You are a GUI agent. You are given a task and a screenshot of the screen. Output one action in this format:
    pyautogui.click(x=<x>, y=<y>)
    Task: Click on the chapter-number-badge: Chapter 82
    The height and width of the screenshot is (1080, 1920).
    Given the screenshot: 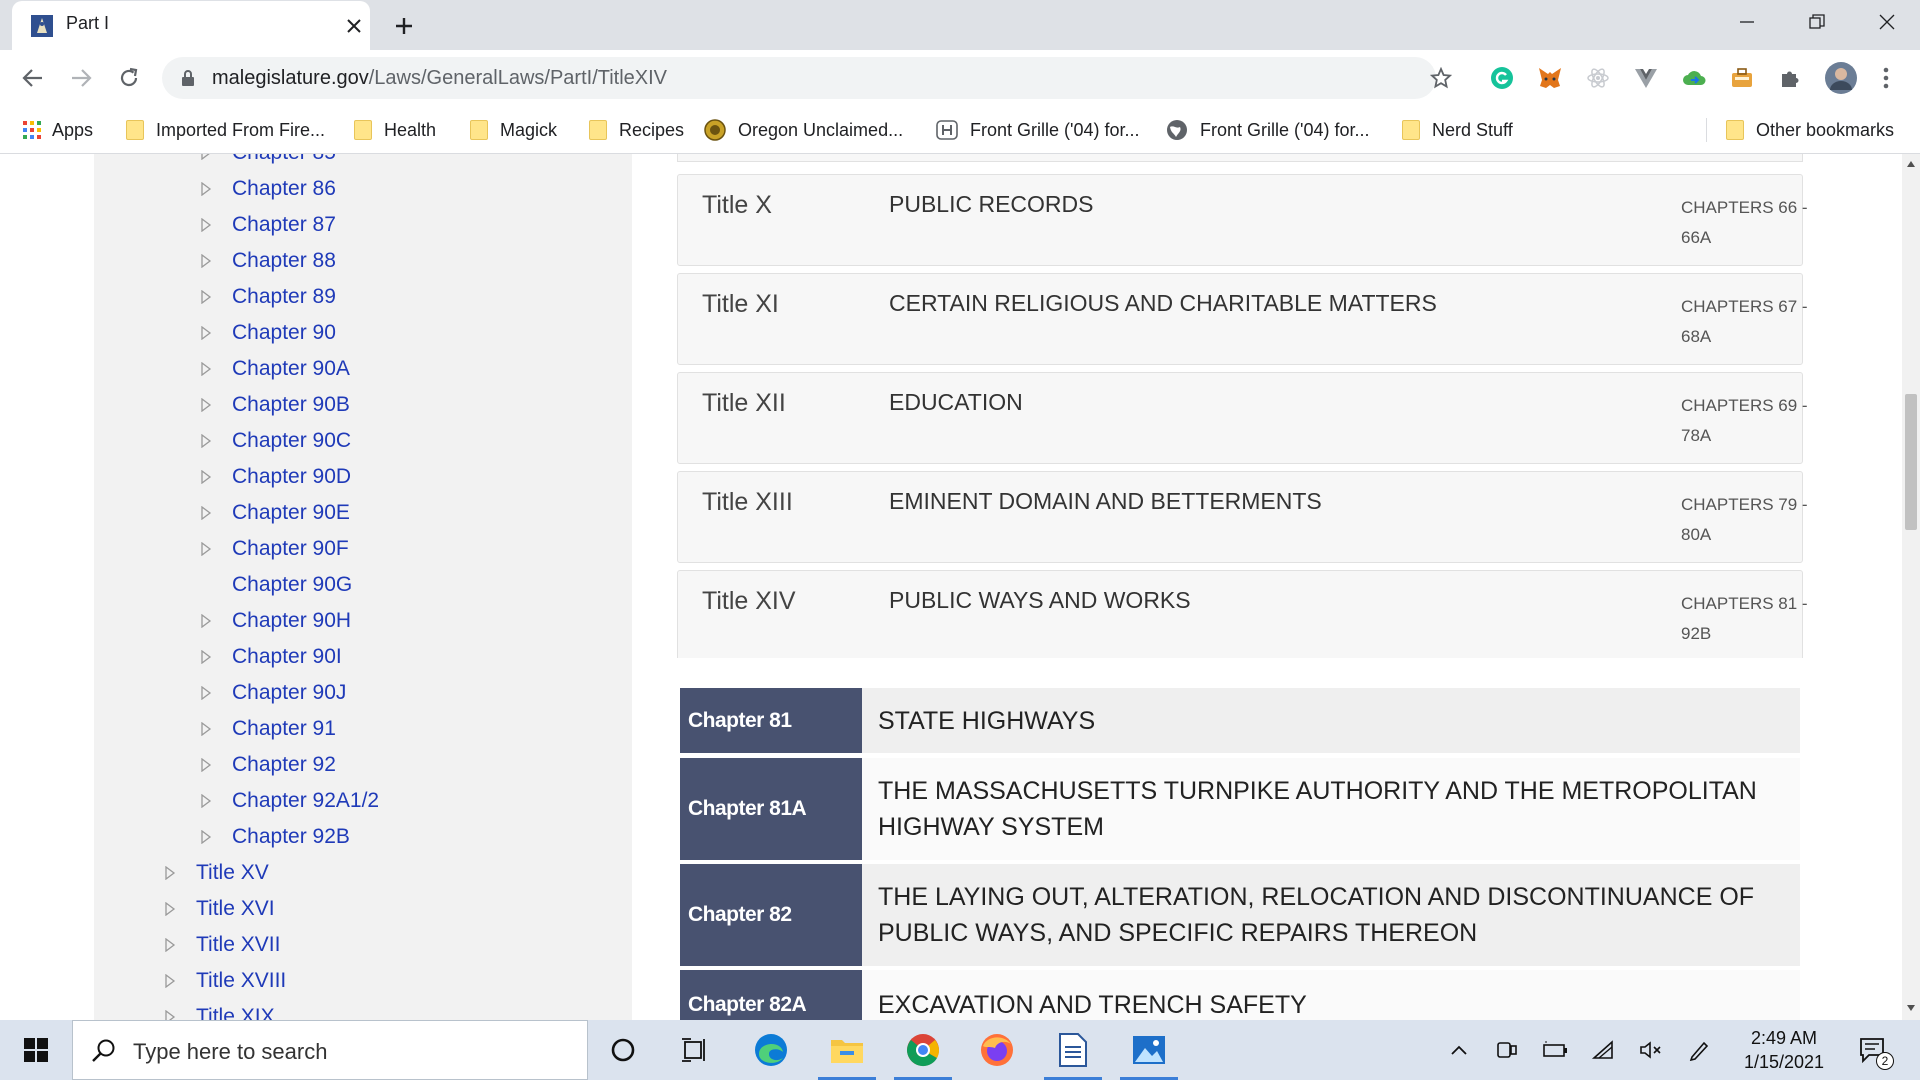 What is the action you would take?
    pyautogui.click(x=771, y=915)
    